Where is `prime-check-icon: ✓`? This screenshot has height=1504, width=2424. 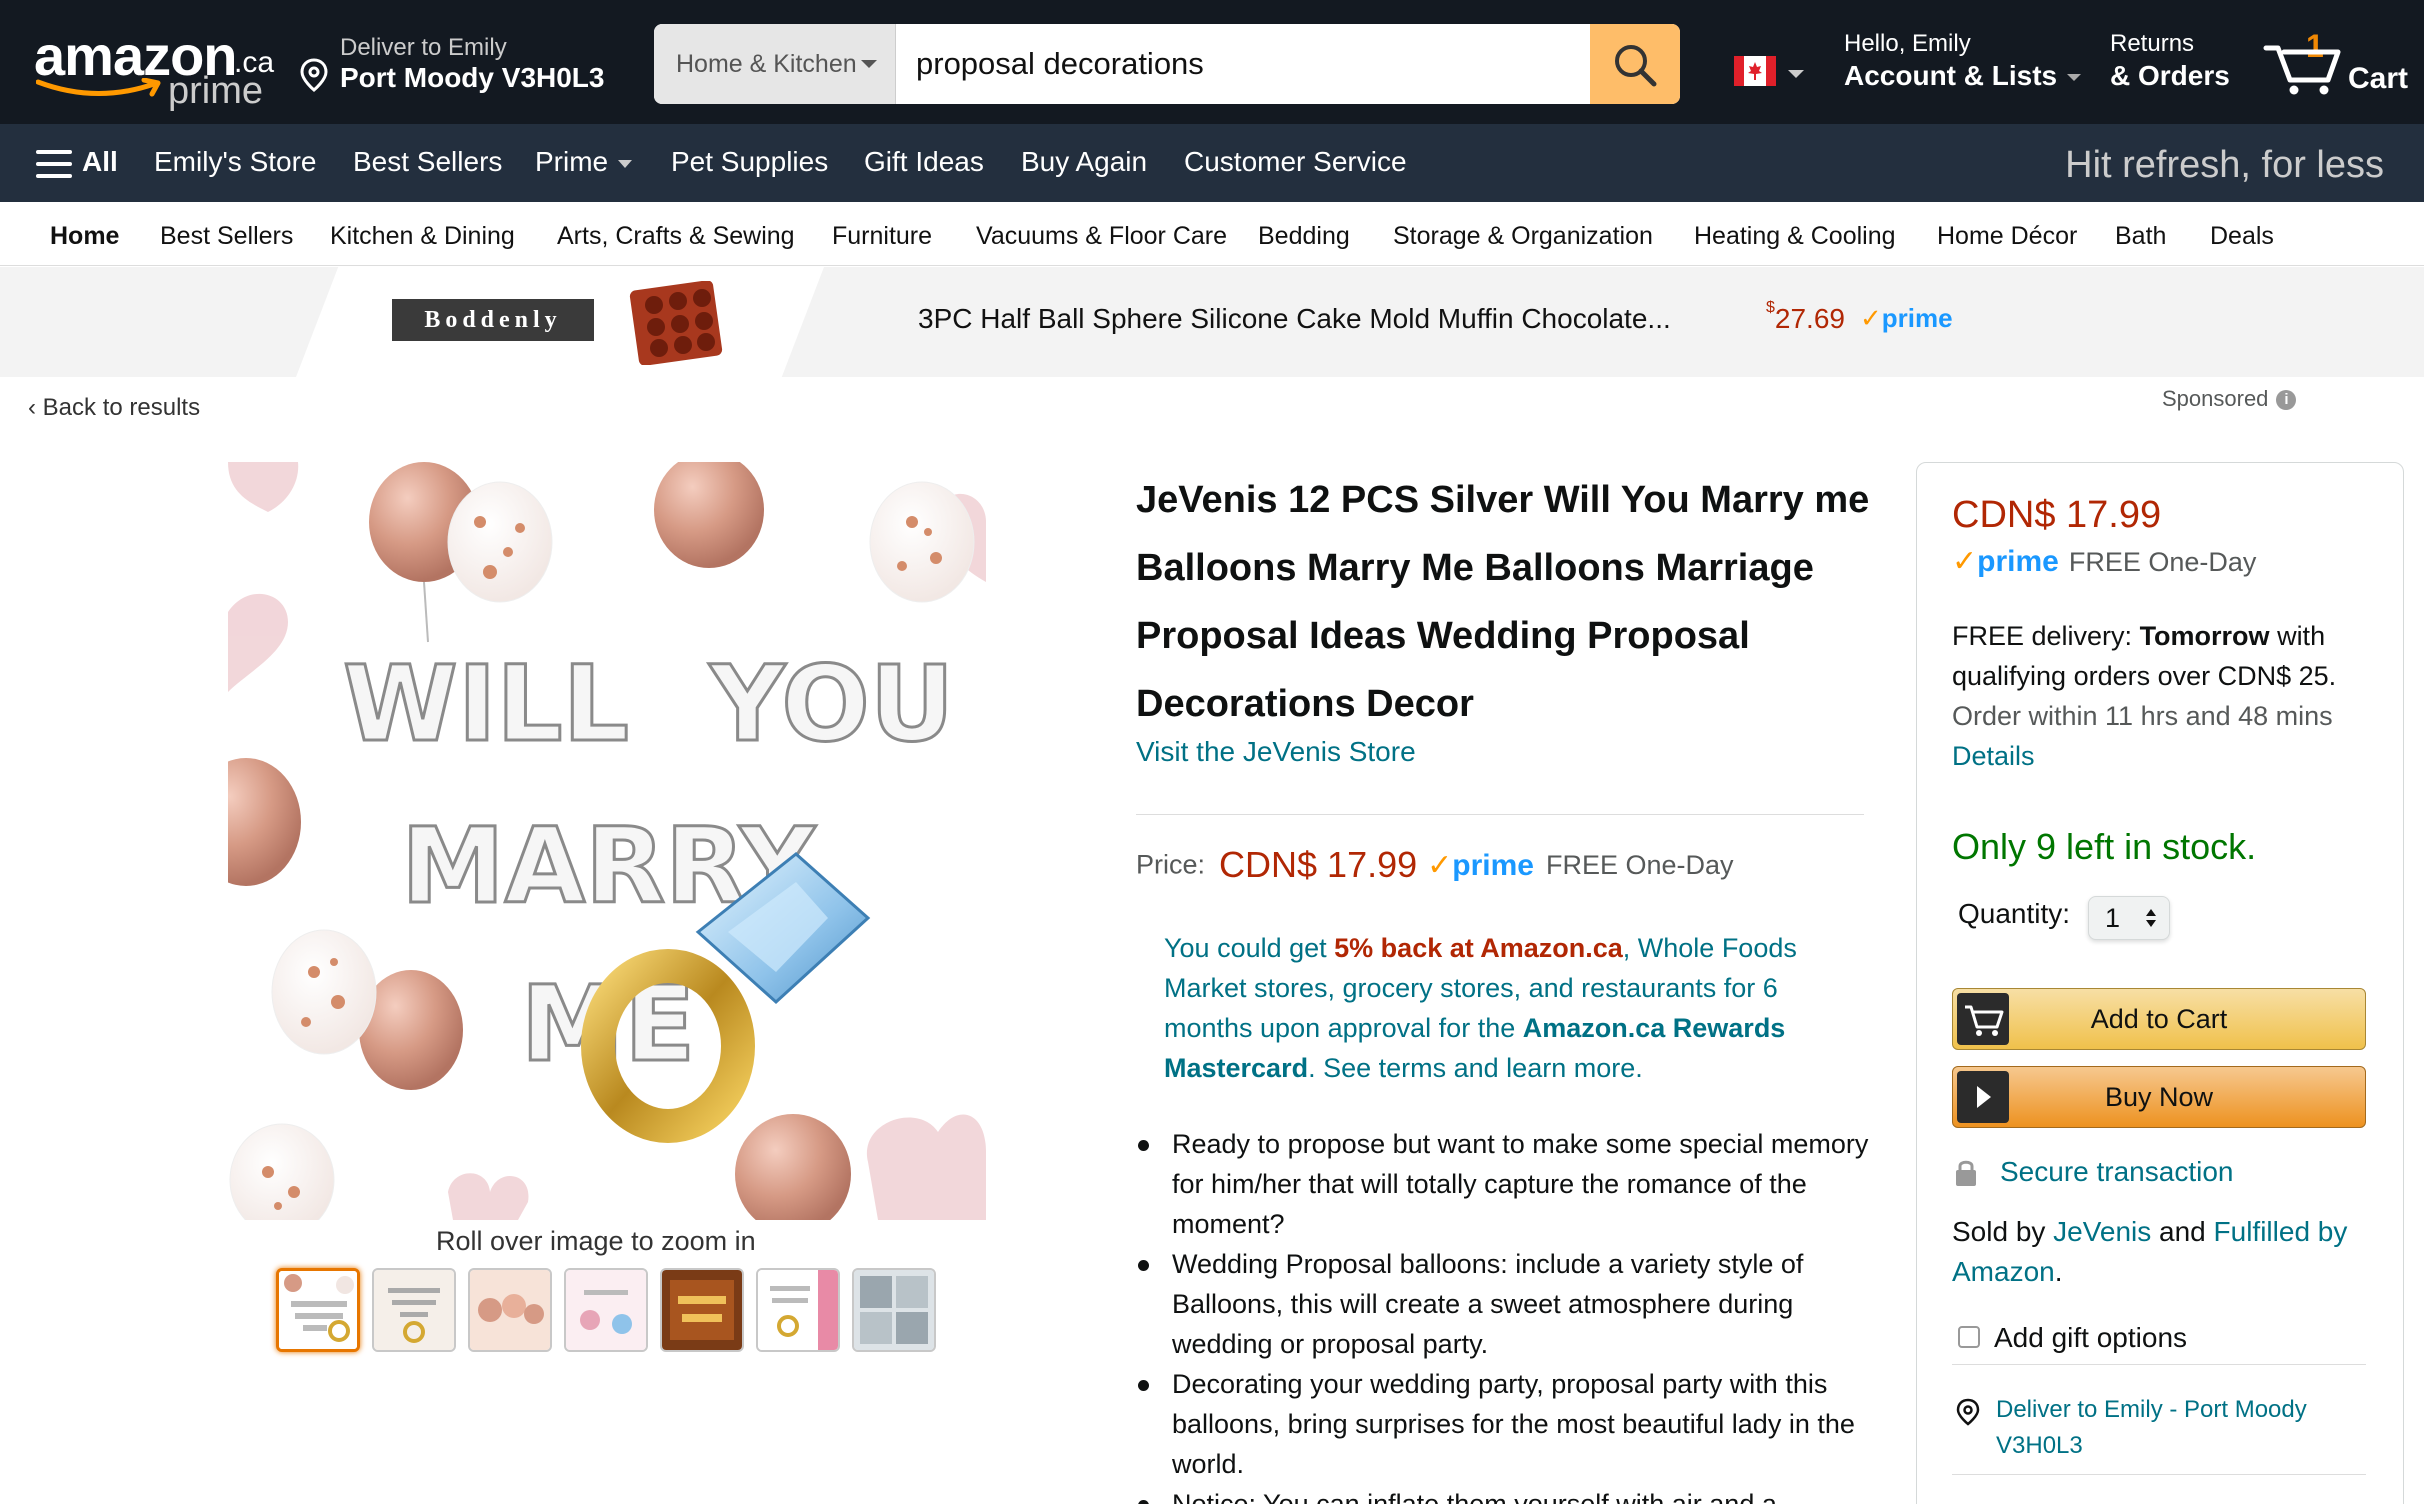 prime-check-icon: ✓ is located at coordinates (1965, 561).